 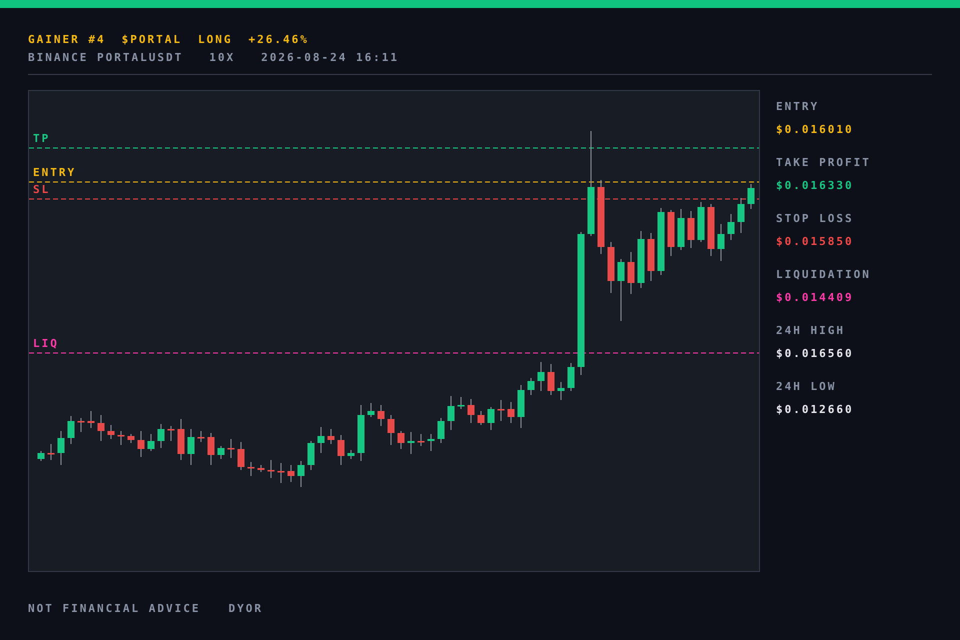 What do you see at coordinates (815, 129) in the screenshot?
I see `stat-value: $0.016010` at bounding box center [815, 129].